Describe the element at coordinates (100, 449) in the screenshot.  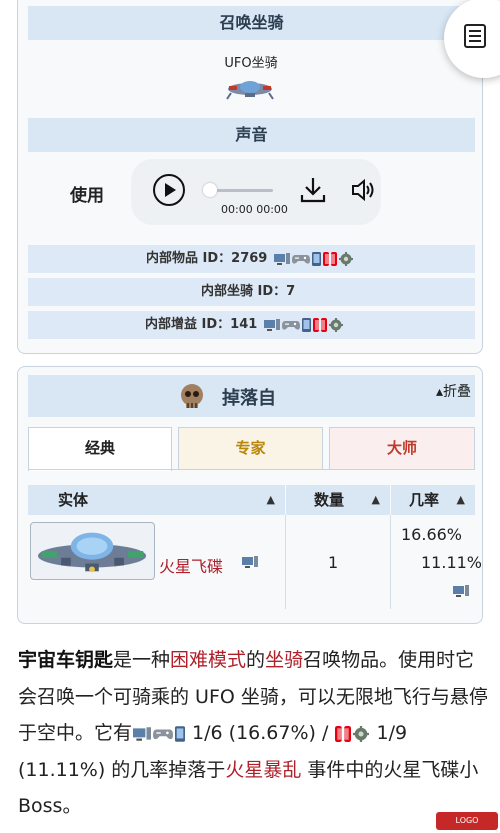
I see `tab-classic: 经典` at that location.